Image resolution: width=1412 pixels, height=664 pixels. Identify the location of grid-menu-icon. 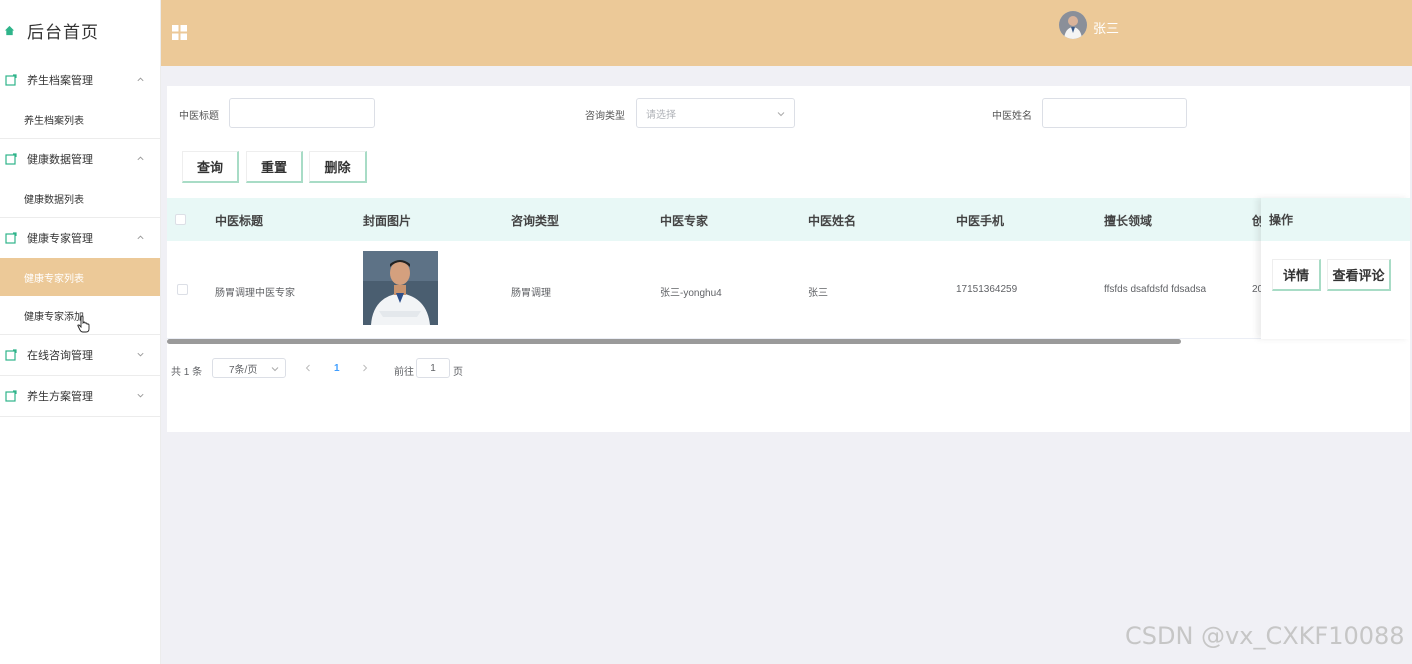
(179, 32).